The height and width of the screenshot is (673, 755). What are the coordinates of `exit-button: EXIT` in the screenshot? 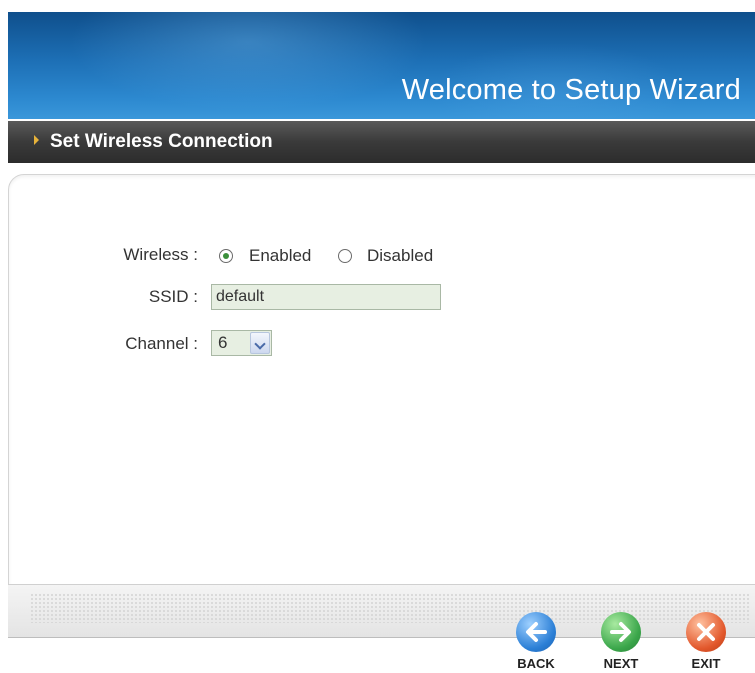 It's located at (706, 641).